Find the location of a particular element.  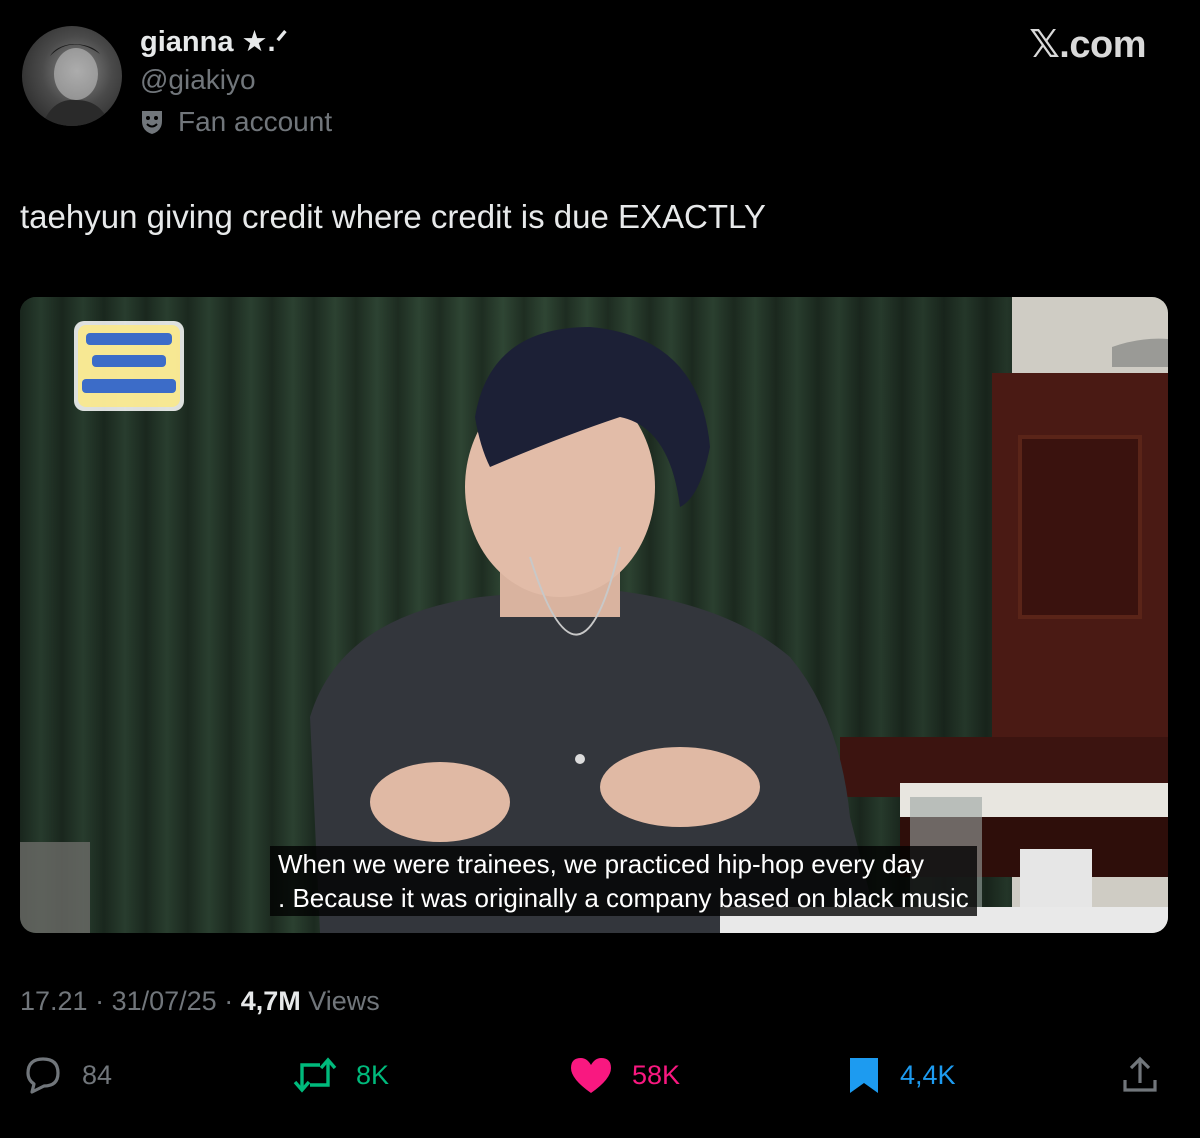

tweet-time: 17.21 is located at coordinates (54, 1001).